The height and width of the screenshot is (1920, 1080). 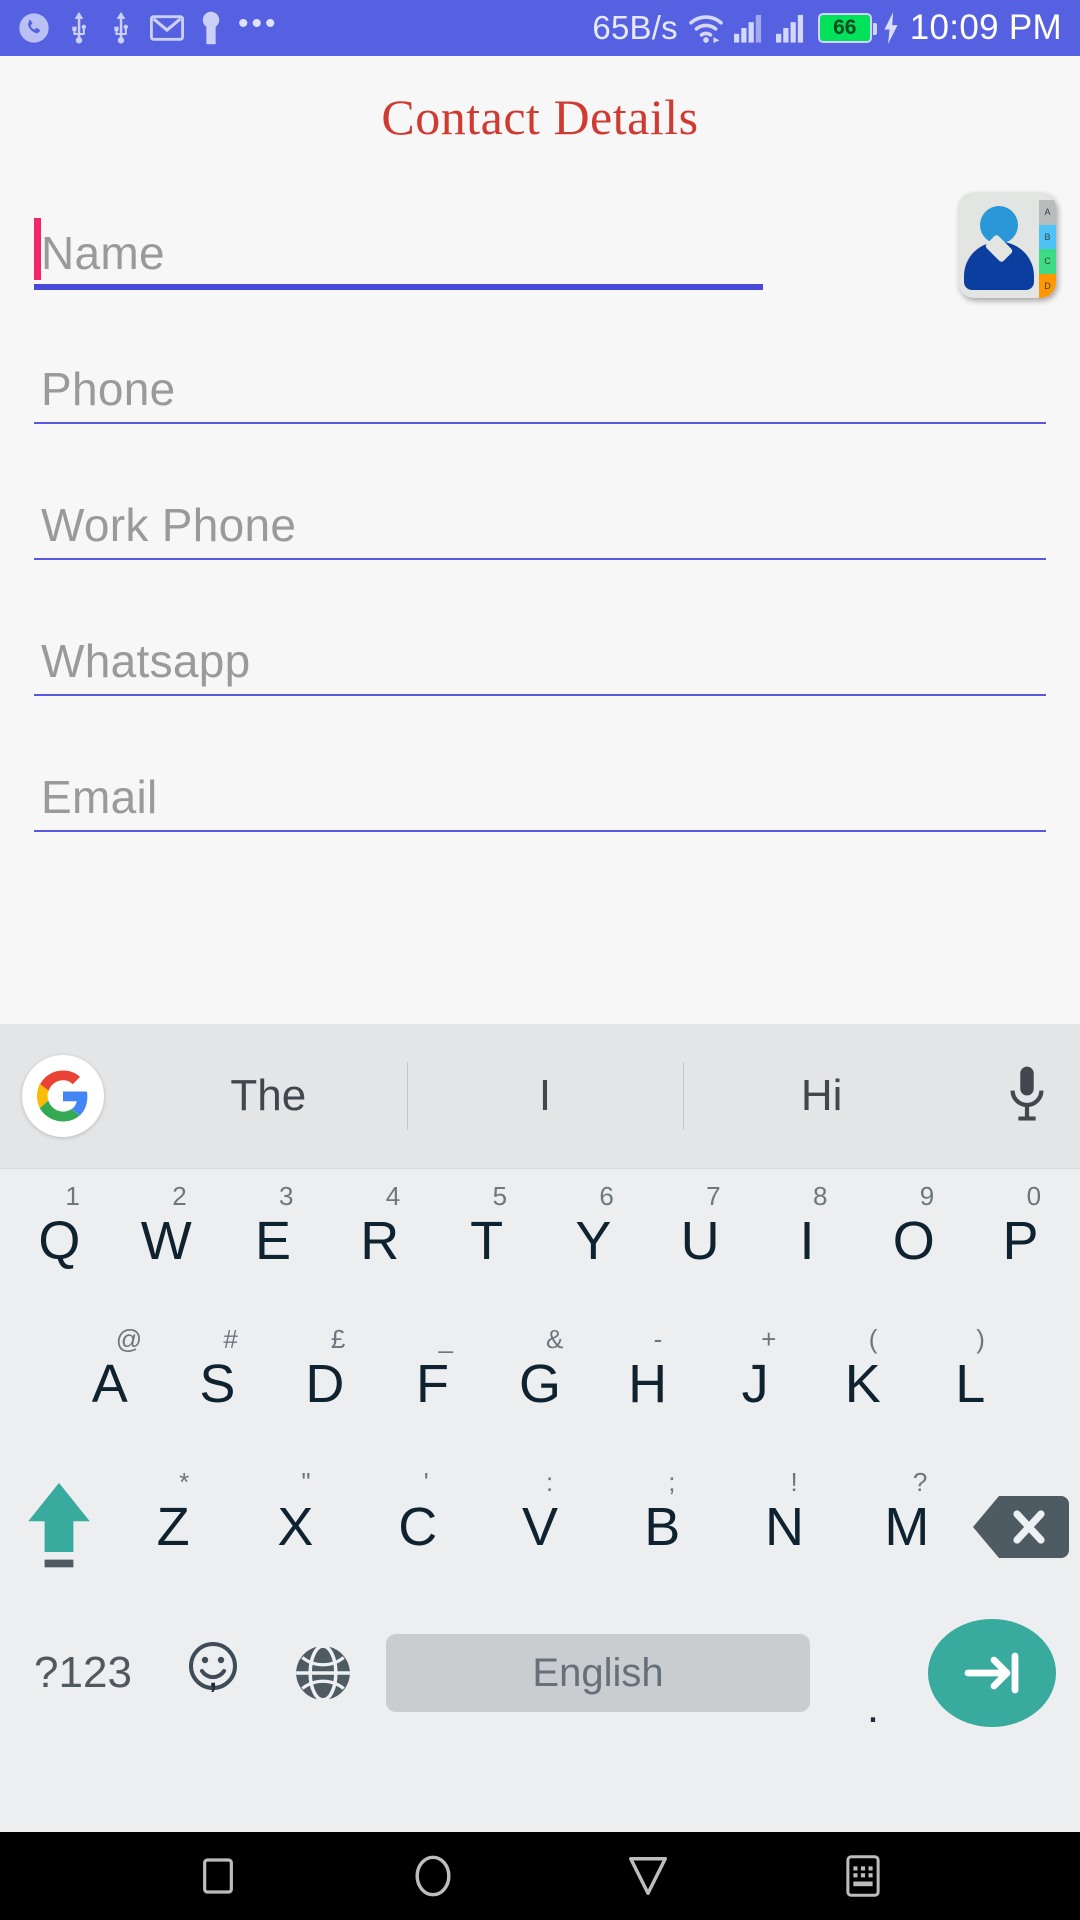 What do you see at coordinates (323, 1673) in the screenshot?
I see `globe-language-icon` at bounding box center [323, 1673].